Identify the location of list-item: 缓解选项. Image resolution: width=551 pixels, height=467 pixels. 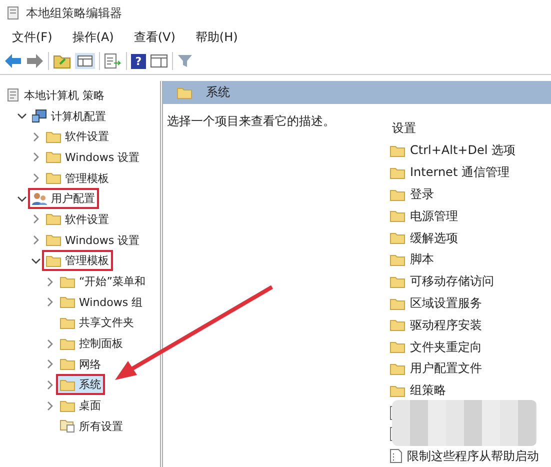
(434, 238).